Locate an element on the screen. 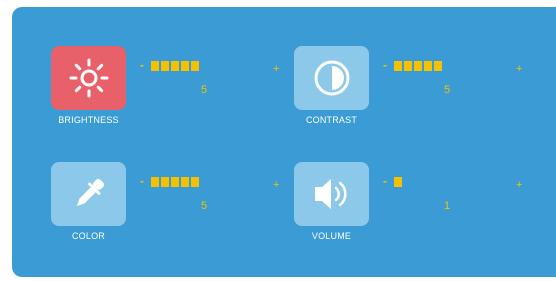 This screenshot has height=281, width=556. contrast-value: 5 is located at coordinates (447, 90).